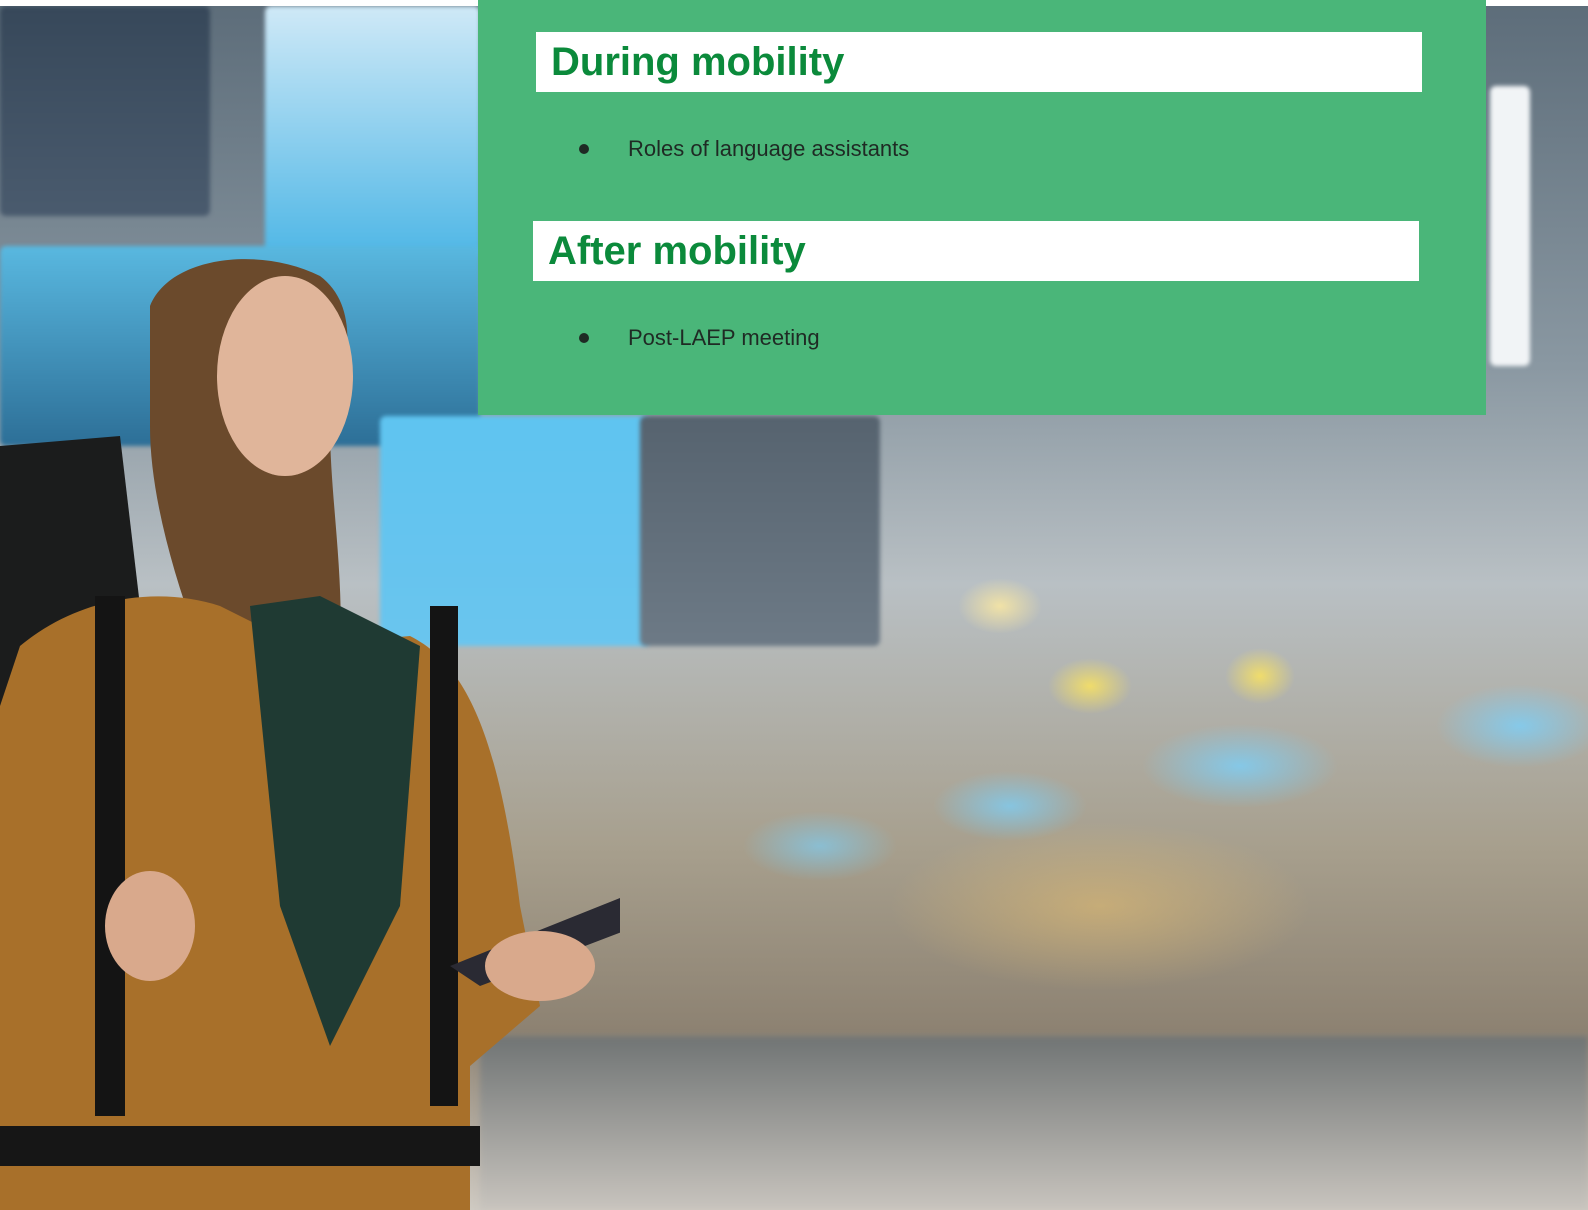  Describe the element at coordinates (540, 966) in the screenshot. I see `right-hand` at that location.